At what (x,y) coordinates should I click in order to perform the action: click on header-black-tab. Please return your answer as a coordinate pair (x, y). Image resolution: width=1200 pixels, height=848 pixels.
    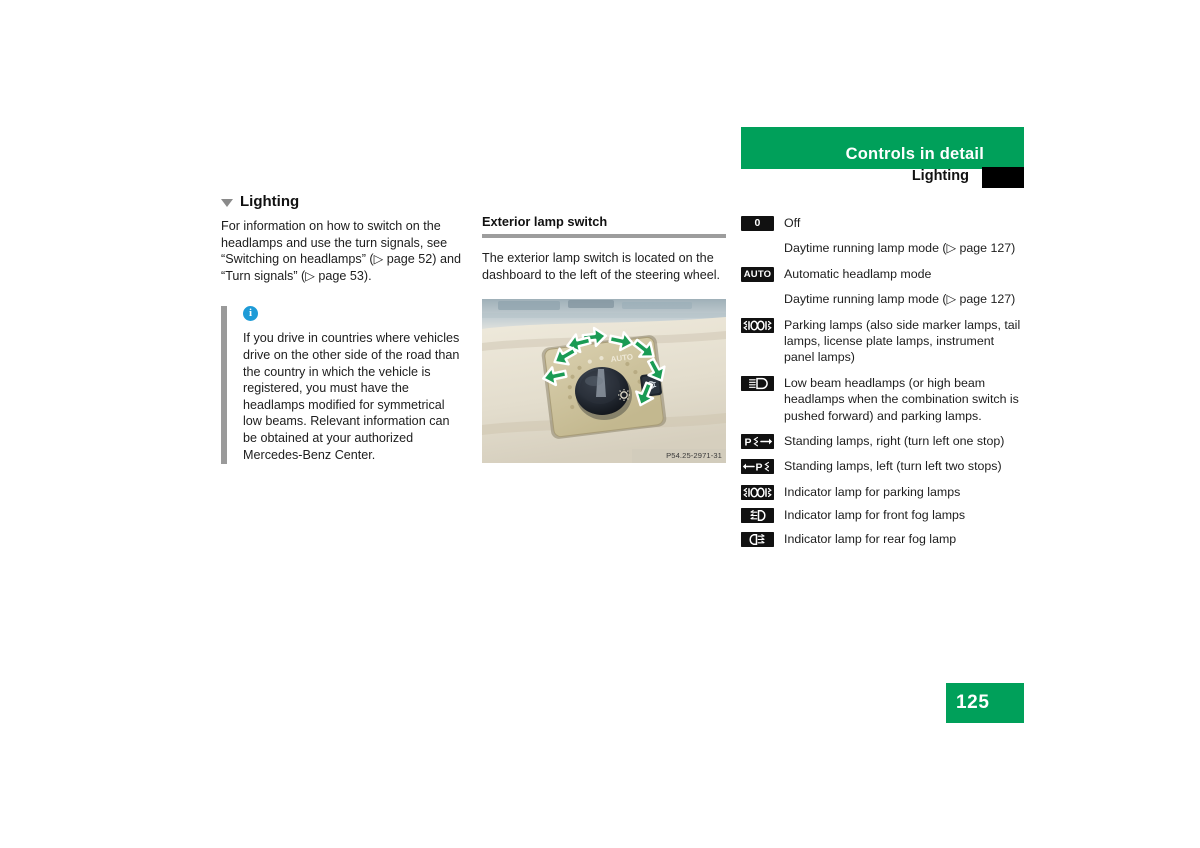
    Looking at the image, I should click on (1003, 177).